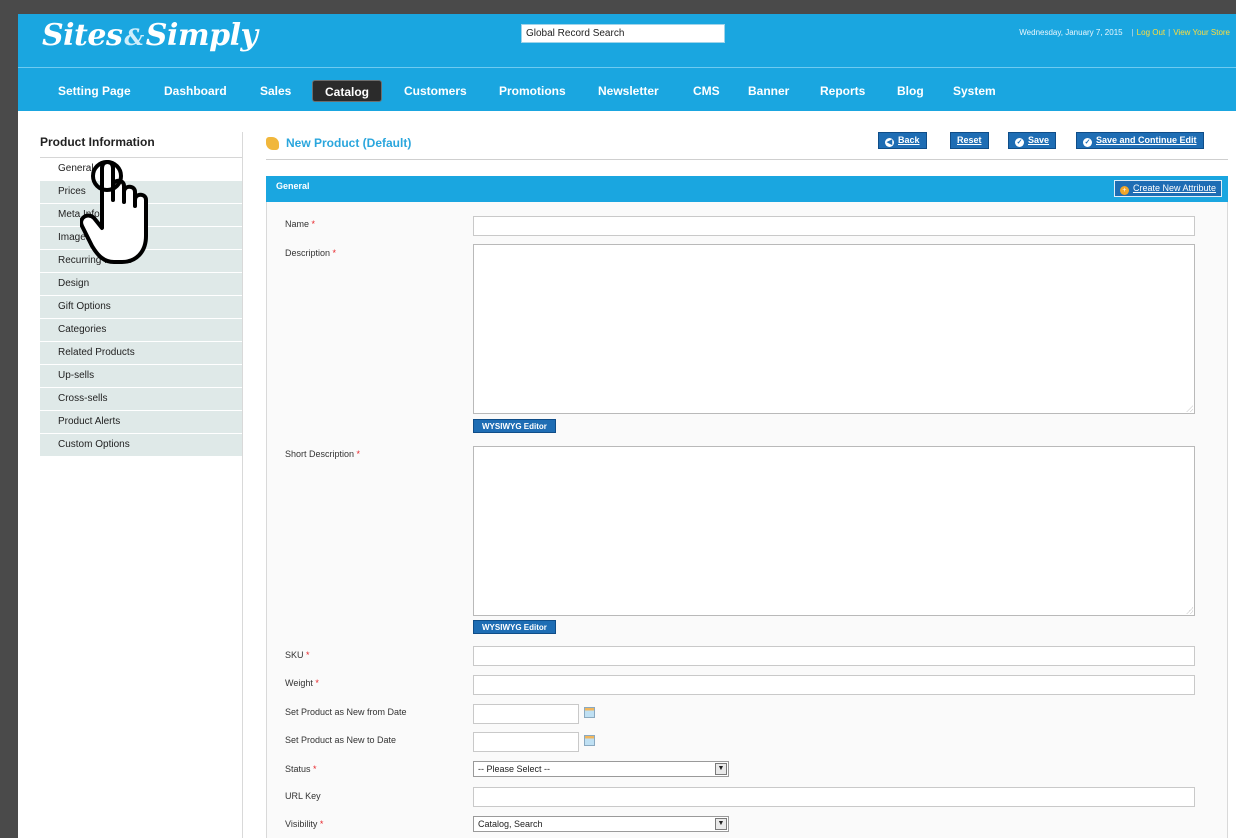  What do you see at coordinates (114, 212) in the screenshot?
I see `hand-pointer-icon` at bounding box center [114, 212].